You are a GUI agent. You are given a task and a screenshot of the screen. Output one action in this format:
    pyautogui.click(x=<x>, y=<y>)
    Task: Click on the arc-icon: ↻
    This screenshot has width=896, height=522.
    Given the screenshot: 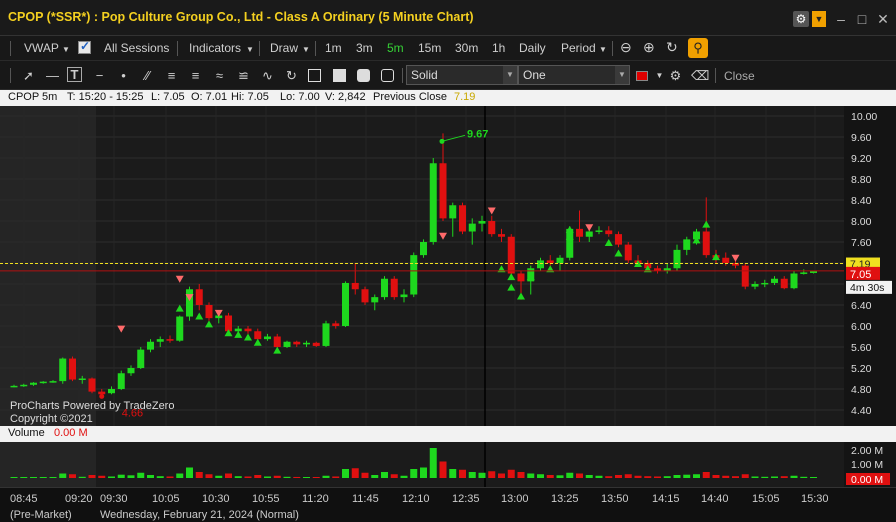 What is the action you would take?
    pyautogui.click(x=291, y=75)
    